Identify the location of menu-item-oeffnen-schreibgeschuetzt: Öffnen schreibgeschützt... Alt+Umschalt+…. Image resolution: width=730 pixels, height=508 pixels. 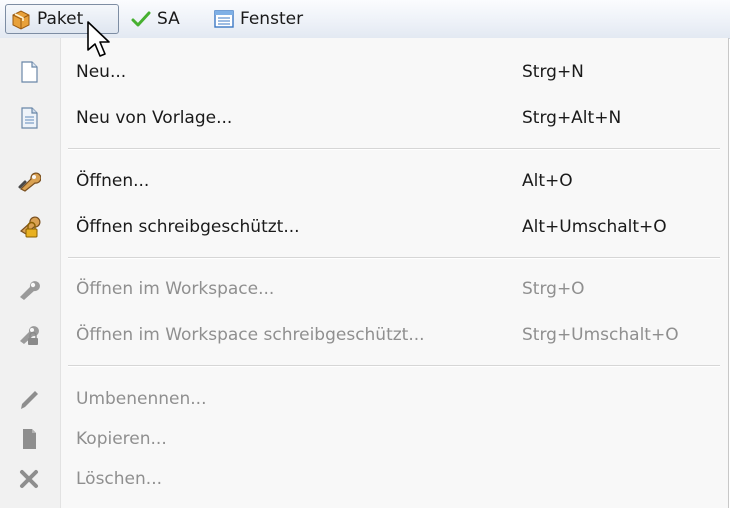
(364, 227).